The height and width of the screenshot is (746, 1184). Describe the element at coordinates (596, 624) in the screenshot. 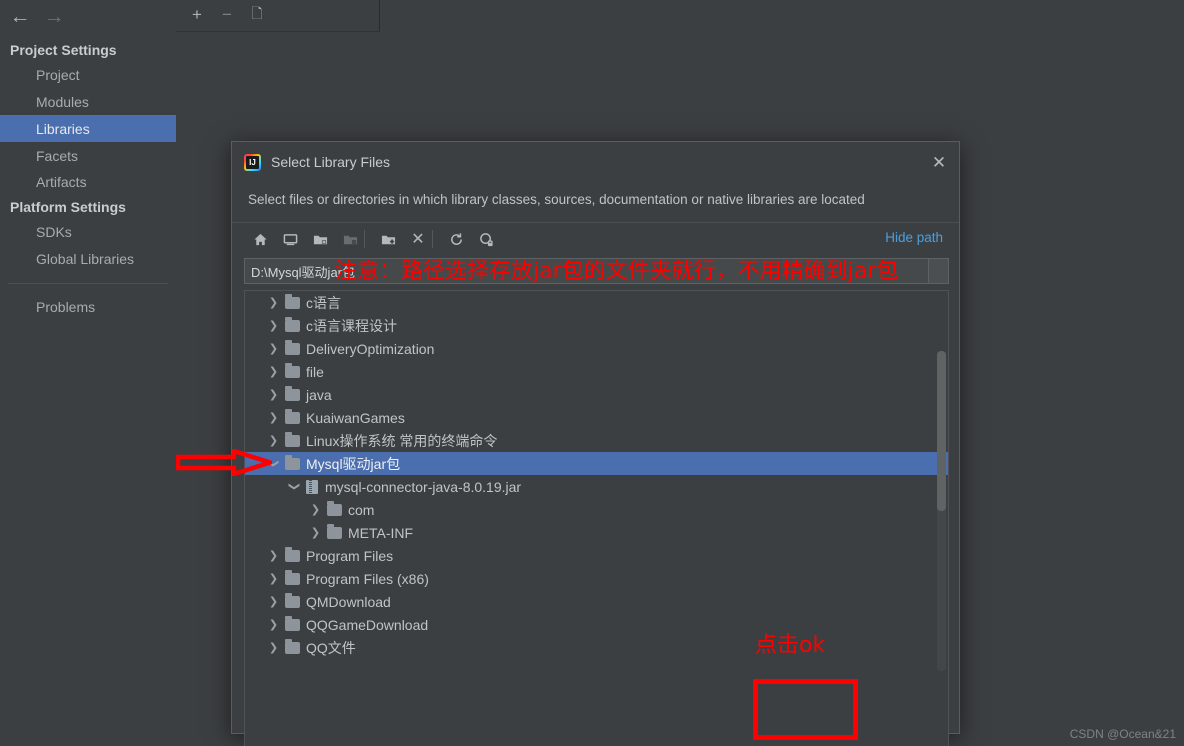

I see `tree-row: ❯ QQGameDownload` at that location.